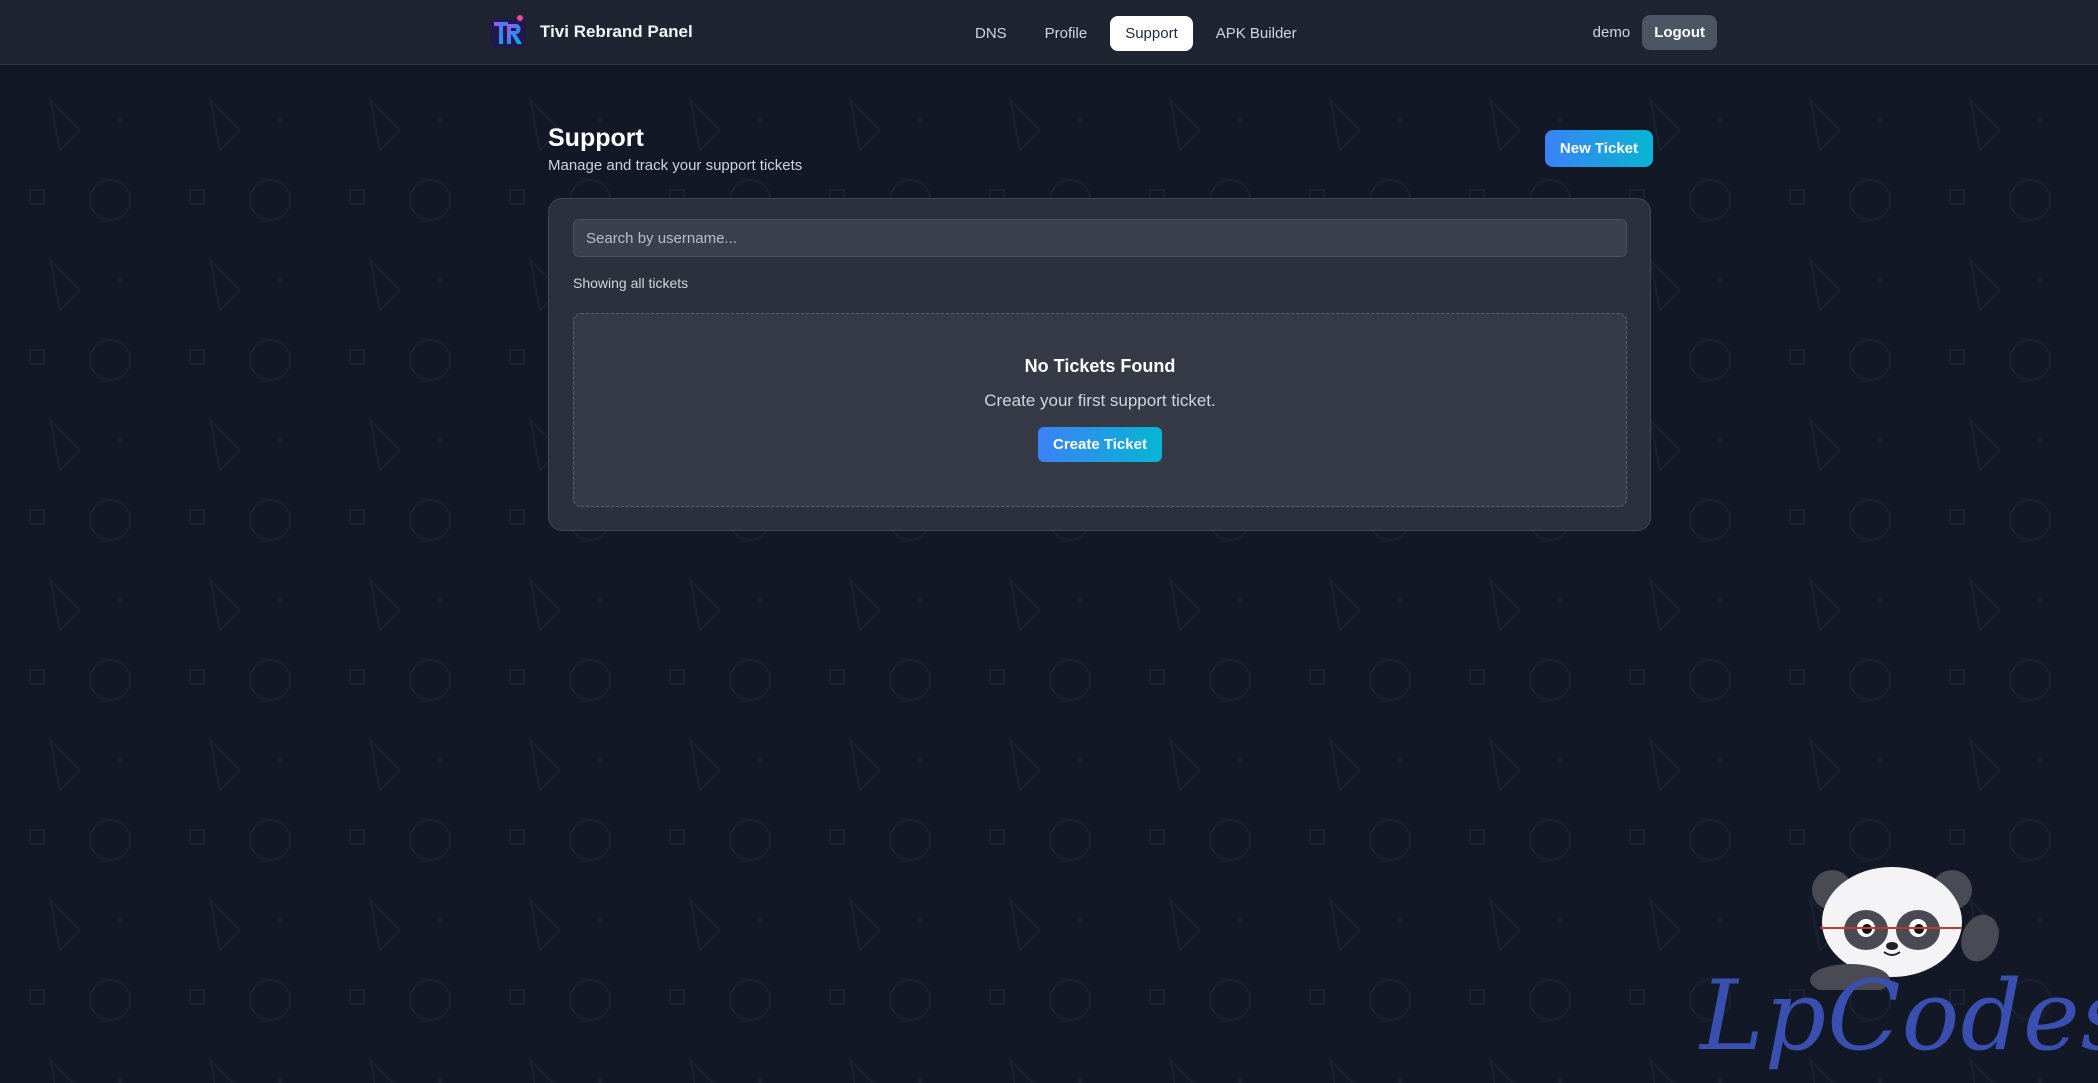 This screenshot has width=2098, height=1083. I want to click on brand: Tivi Rebrand Panel, so click(590, 32).